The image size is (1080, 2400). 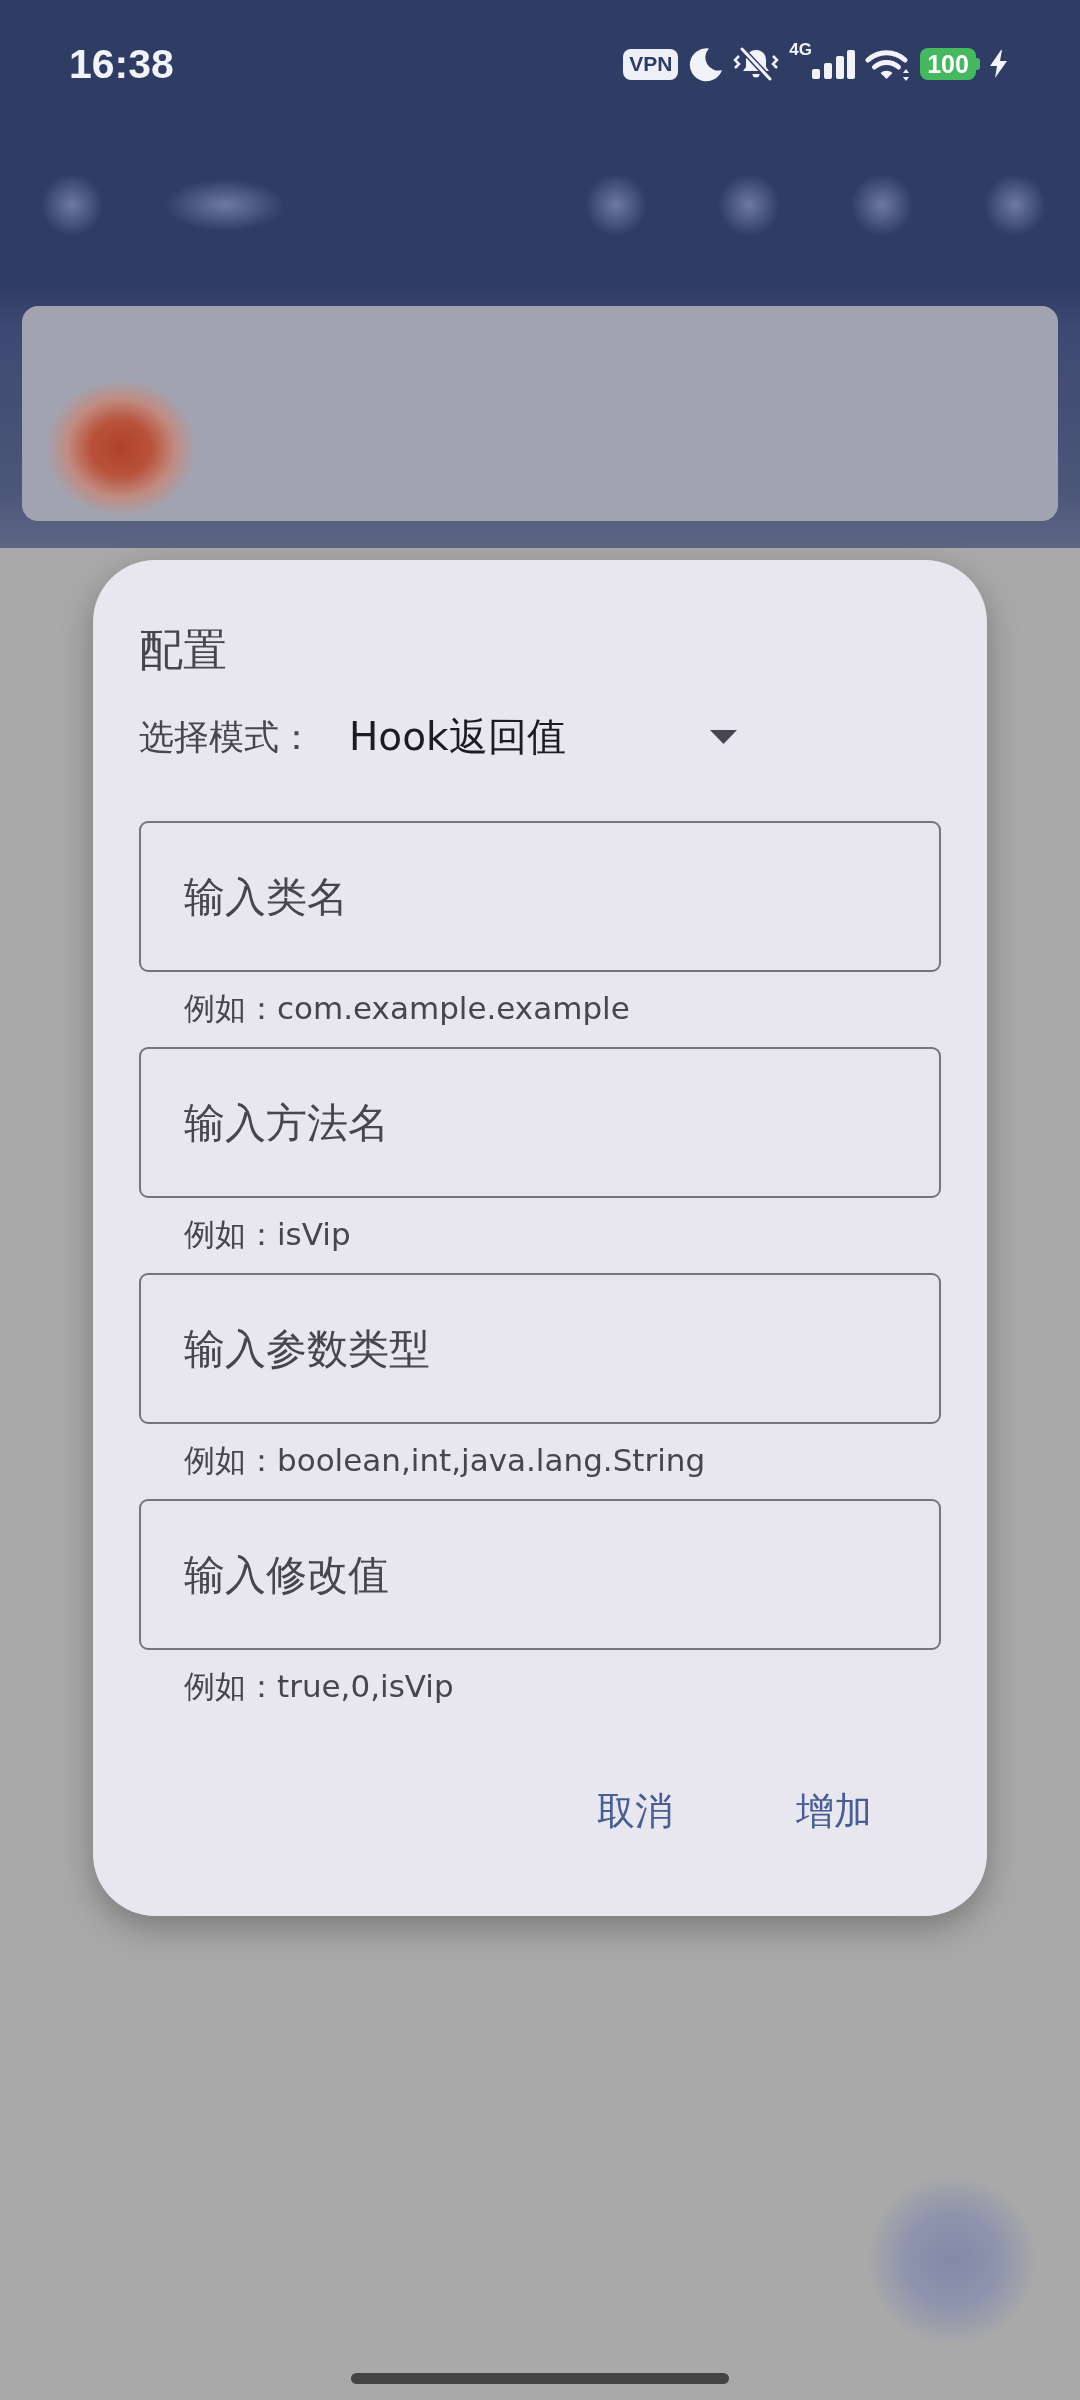 I want to click on battery-indicator: 100, so click(x=950, y=64).